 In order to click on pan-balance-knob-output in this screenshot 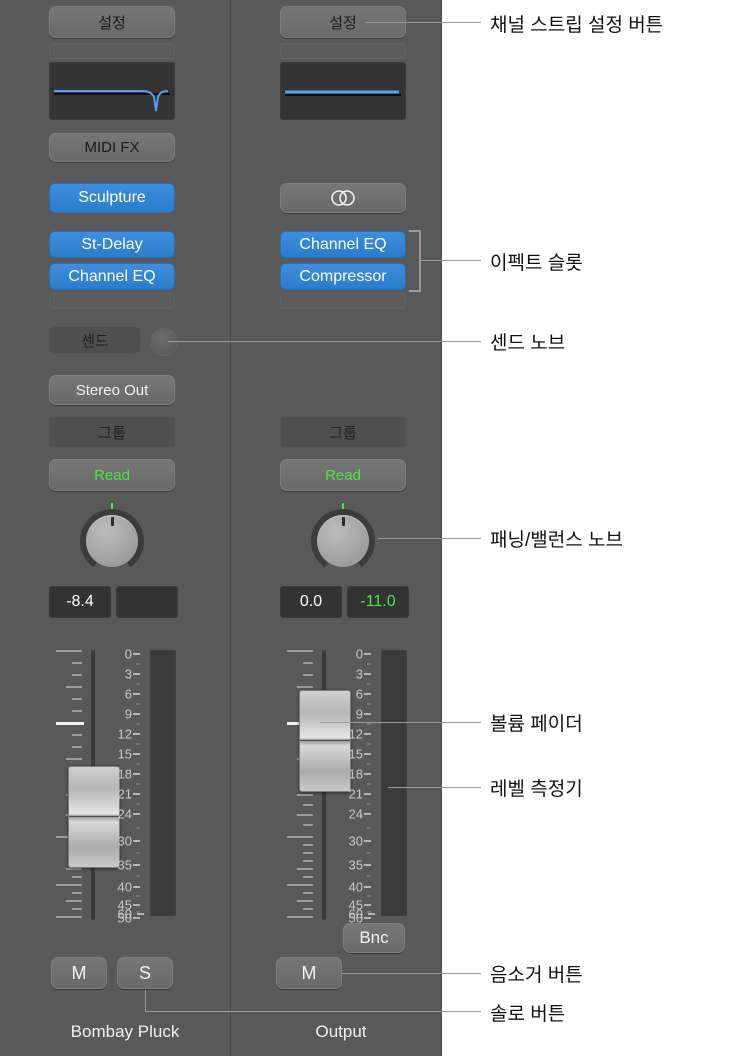, I will do `click(343, 538)`.